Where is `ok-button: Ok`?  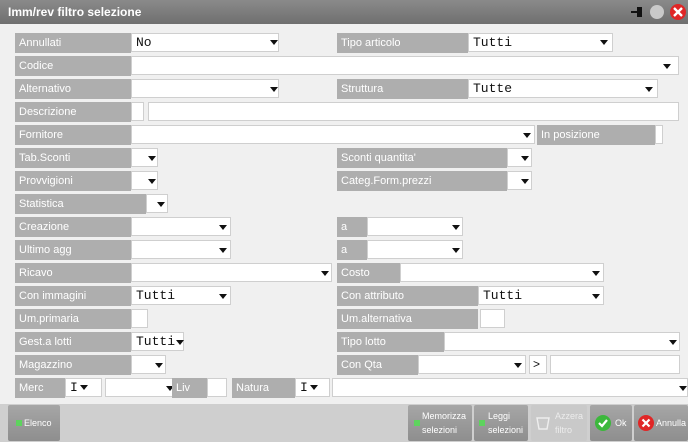
ok-button: Ok is located at coordinates (611, 423).